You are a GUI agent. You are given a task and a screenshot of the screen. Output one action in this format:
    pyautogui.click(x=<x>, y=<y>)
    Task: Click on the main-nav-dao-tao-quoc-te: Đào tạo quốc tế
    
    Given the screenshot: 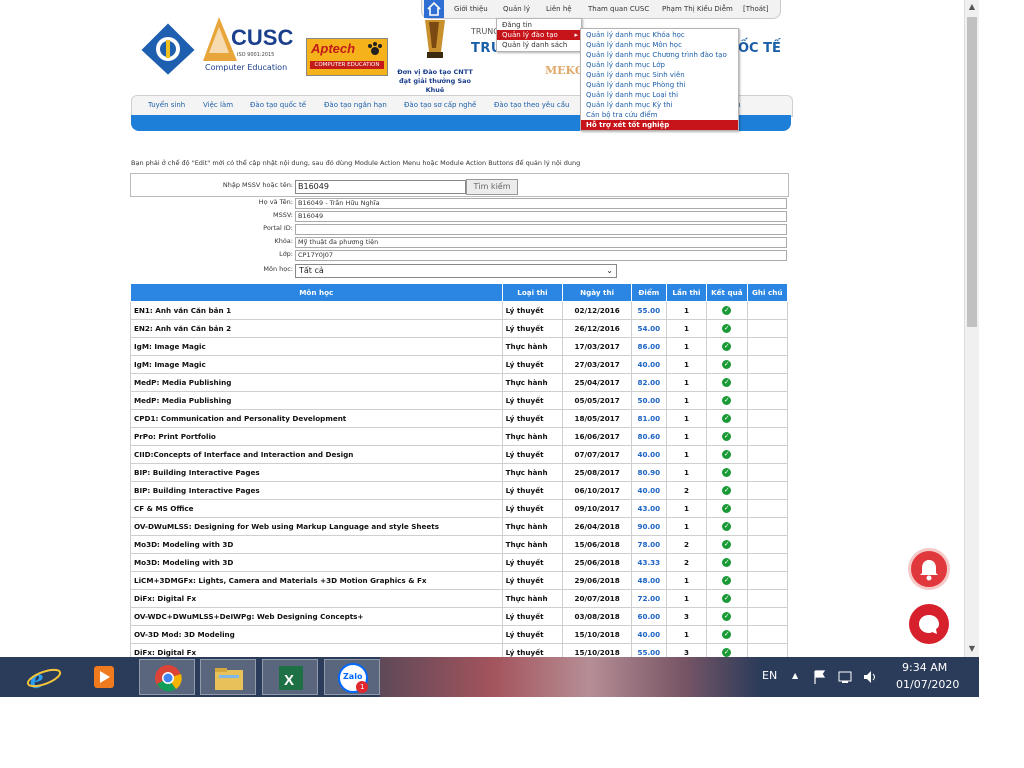 What is the action you would take?
    pyautogui.click(x=278, y=105)
    